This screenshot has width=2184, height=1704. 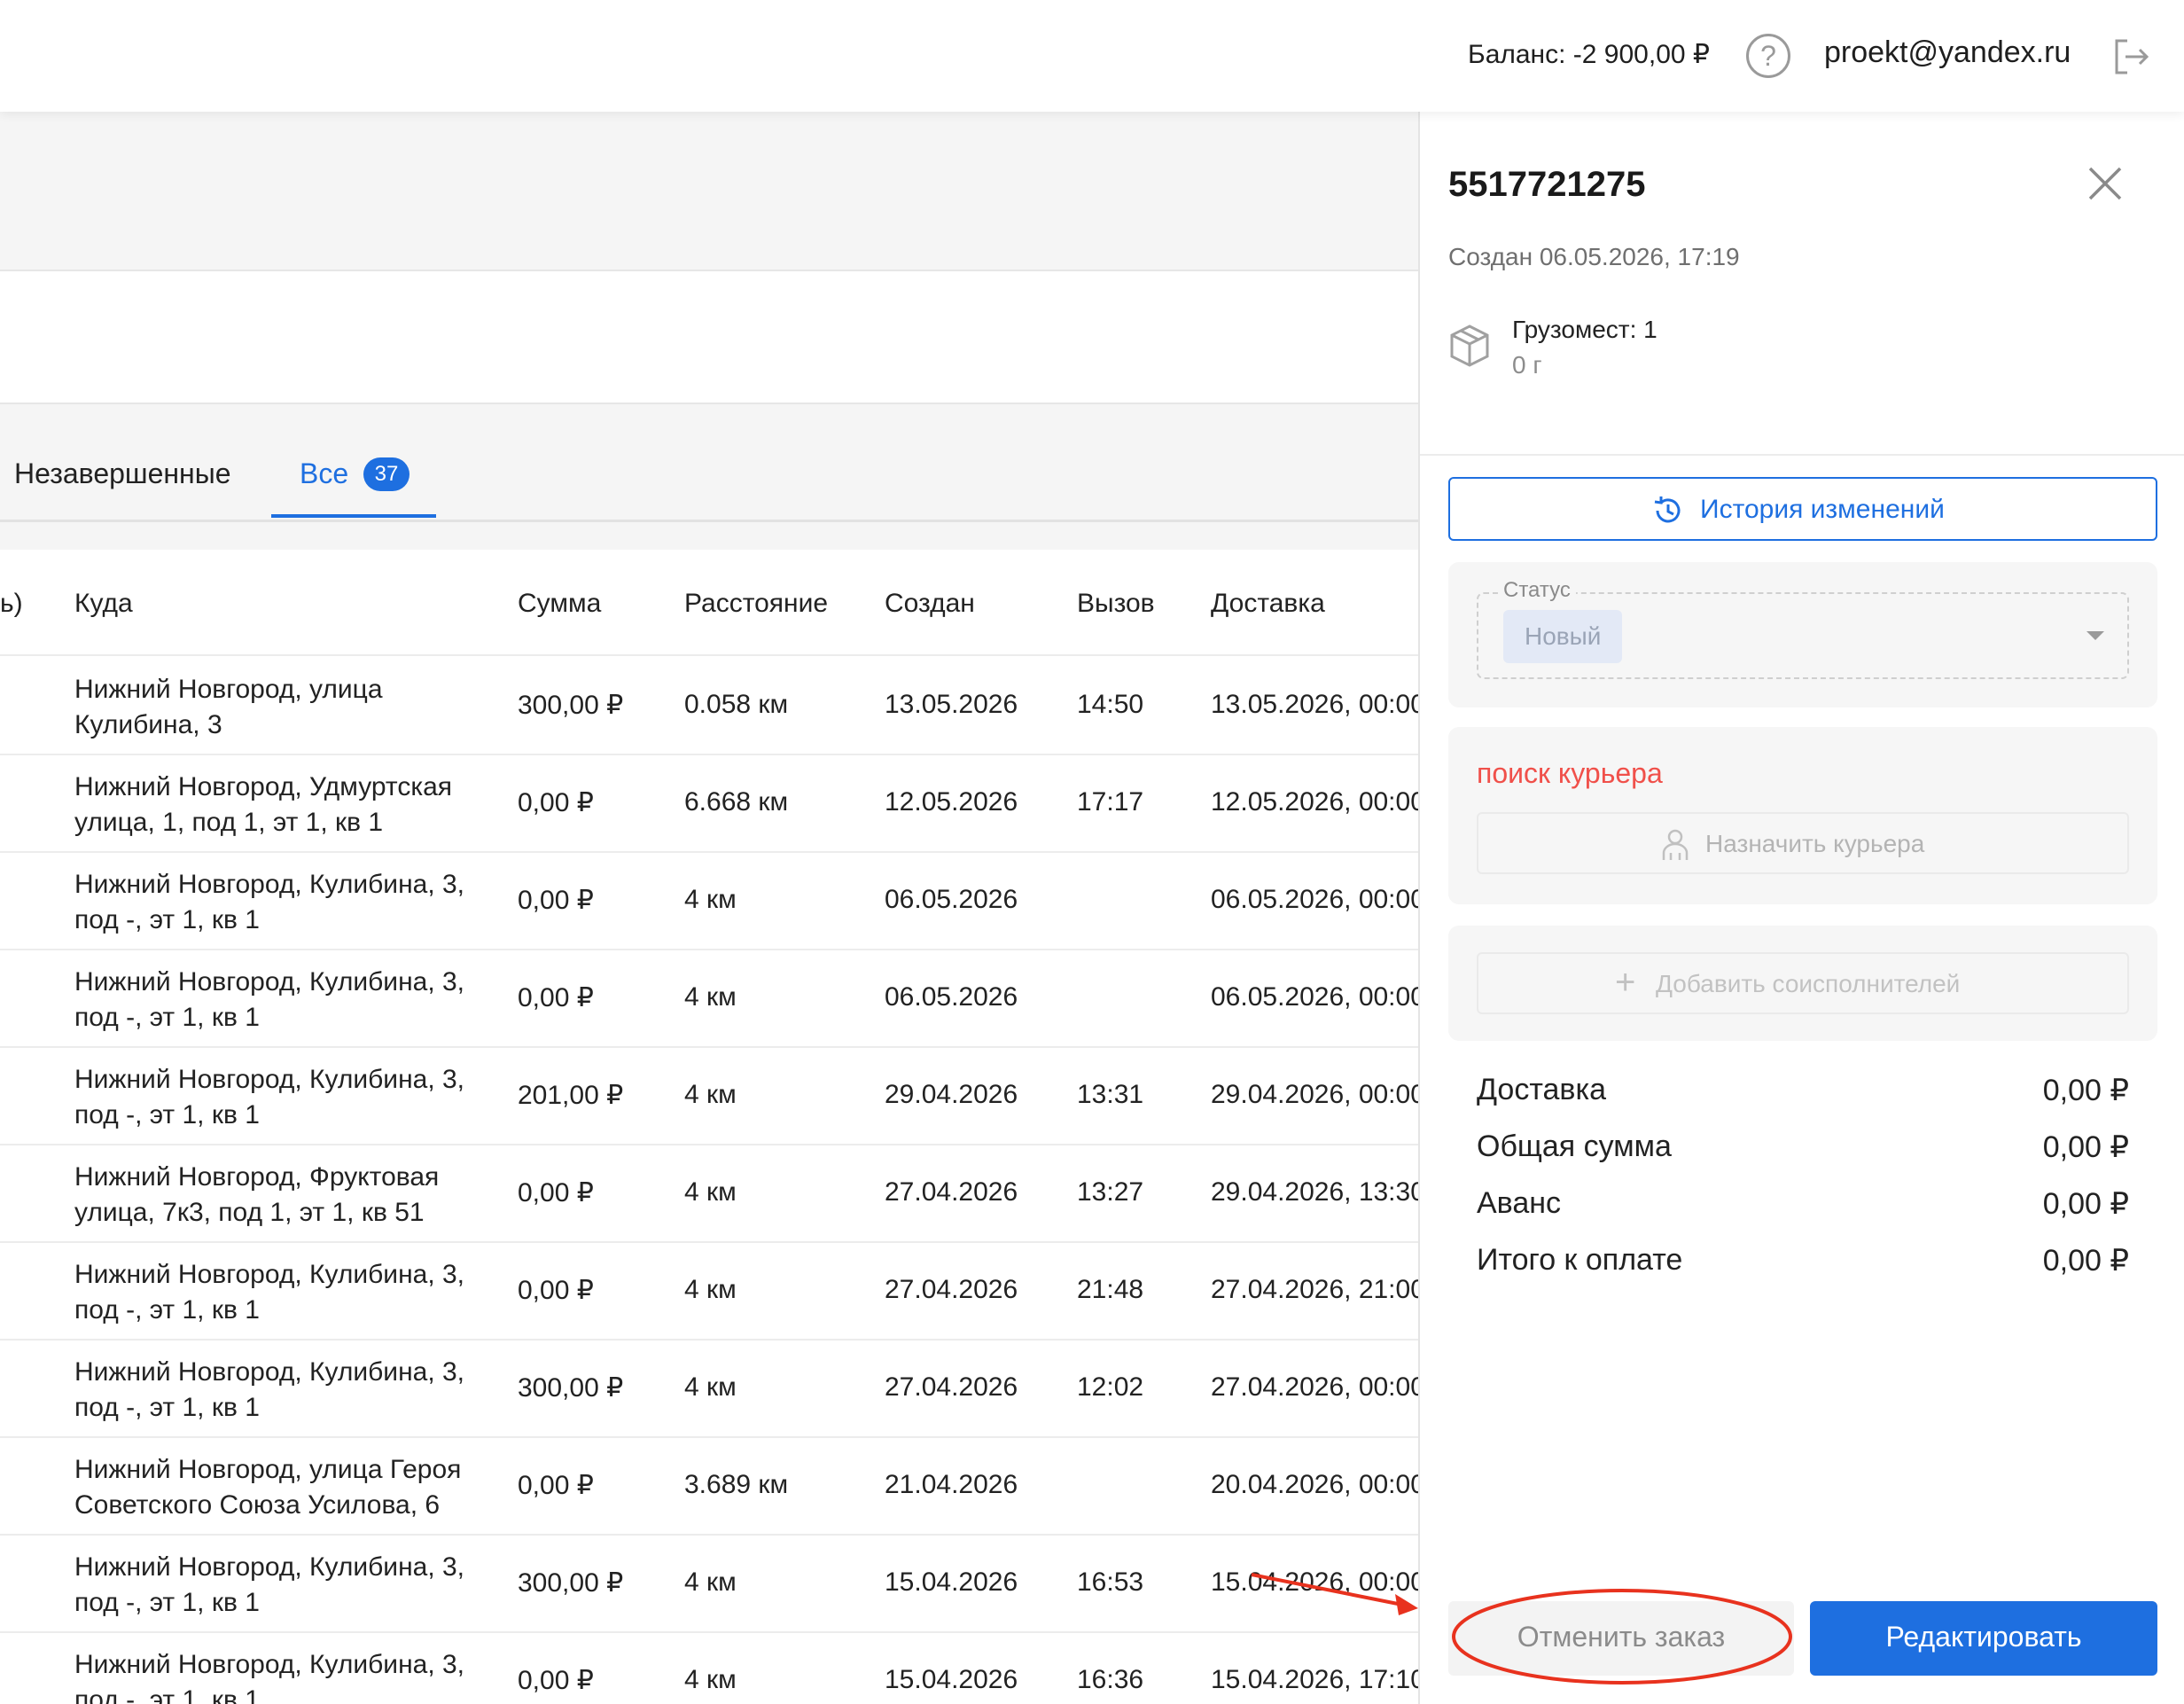 I want to click on order-id: 5517721275, so click(x=1547, y=184).